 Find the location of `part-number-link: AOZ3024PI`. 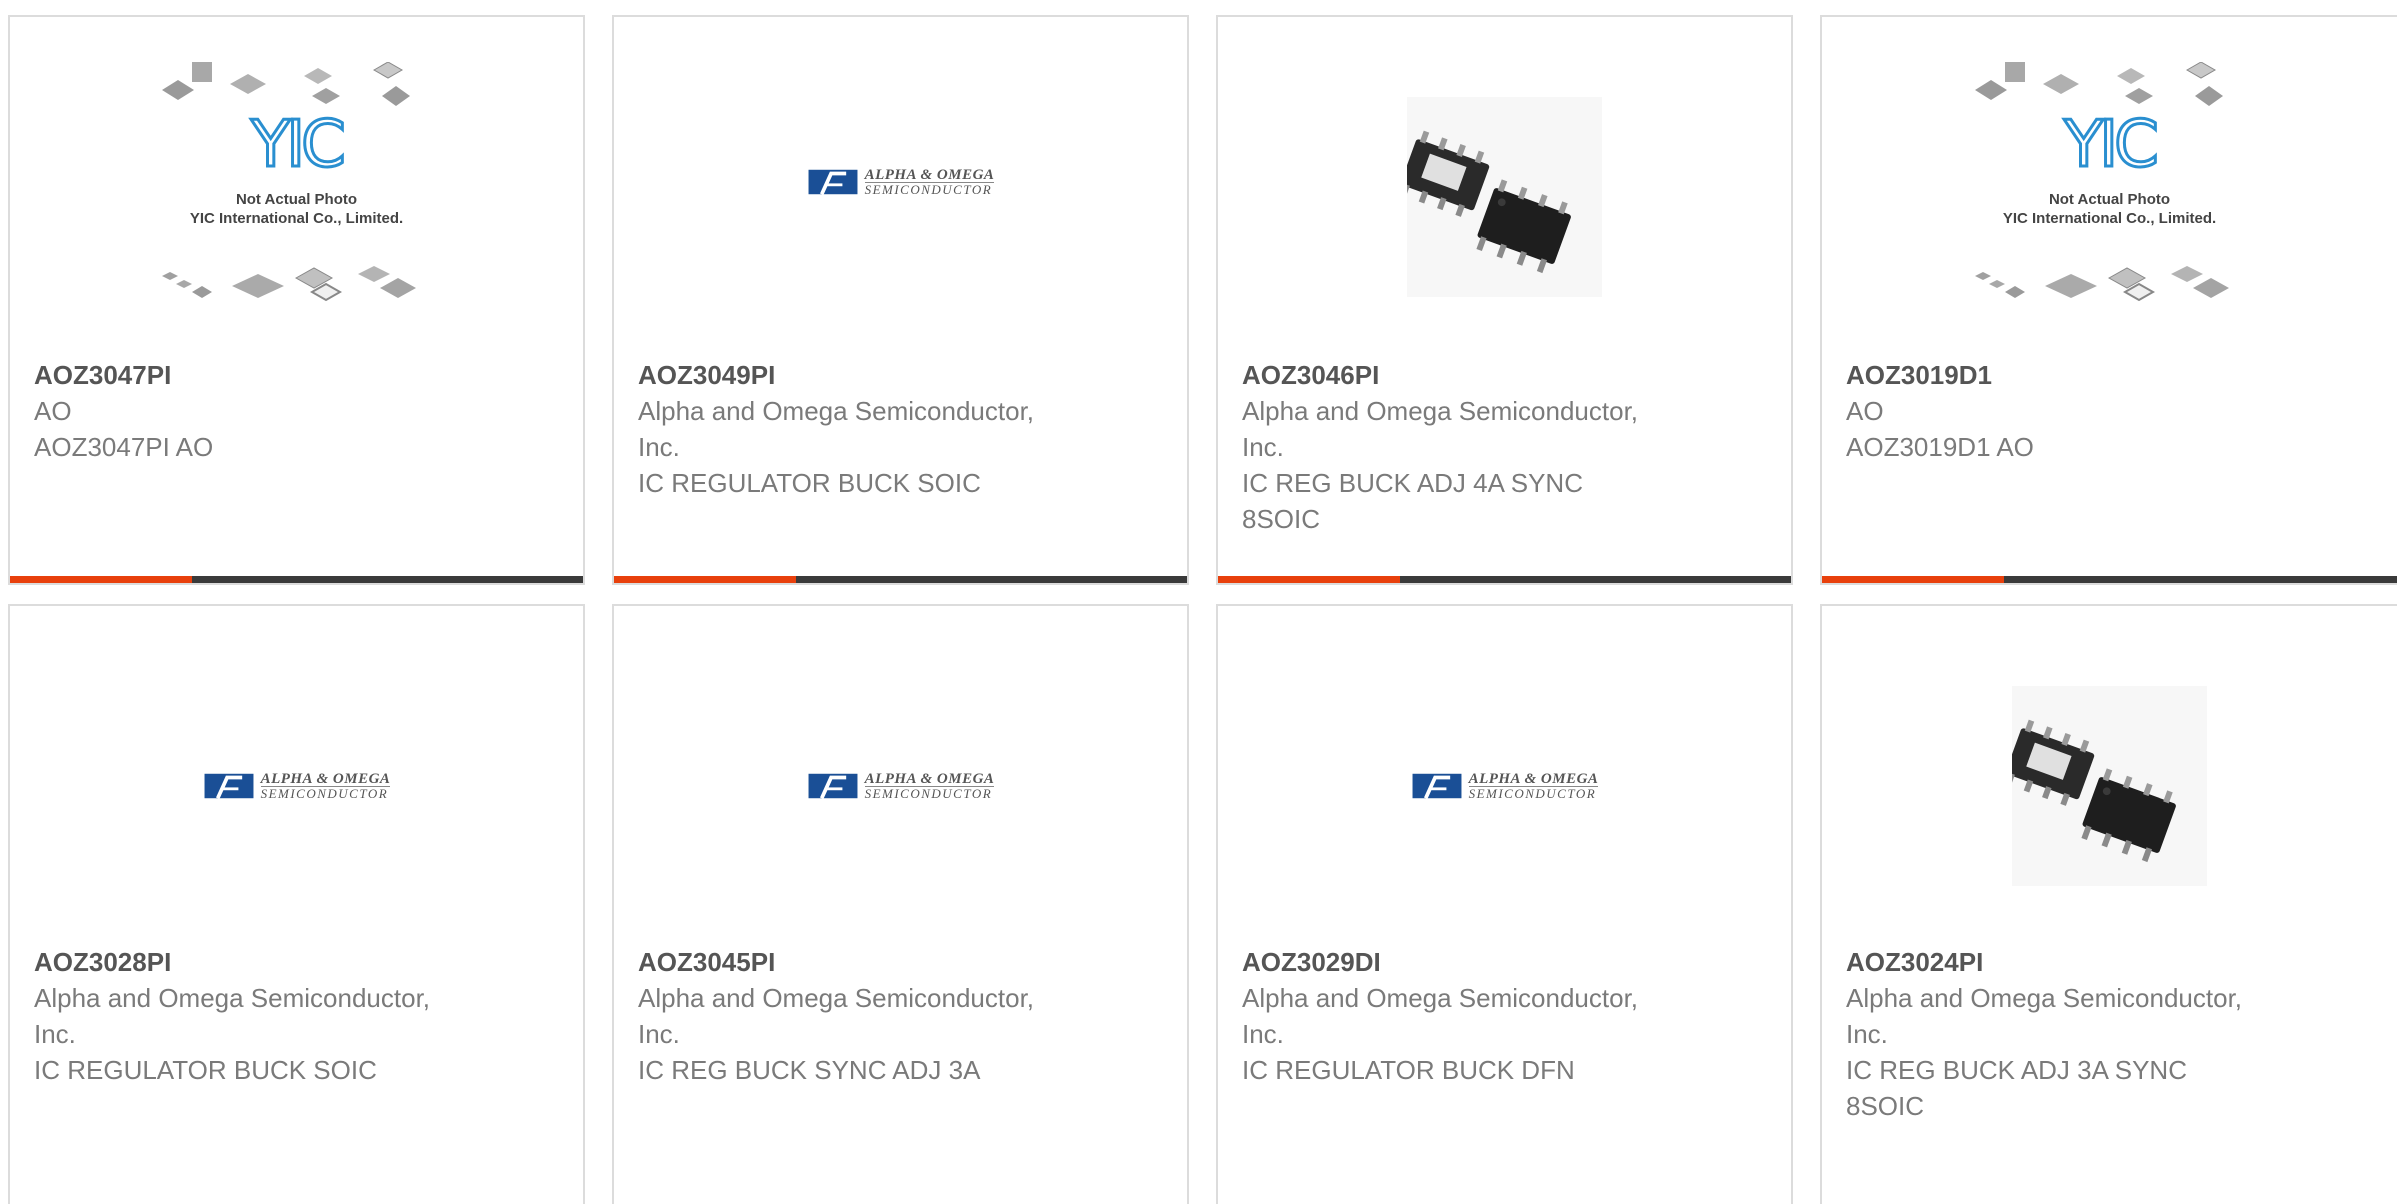

part-number-link: AOZ3024PI is located at coordinates (2109, 962).